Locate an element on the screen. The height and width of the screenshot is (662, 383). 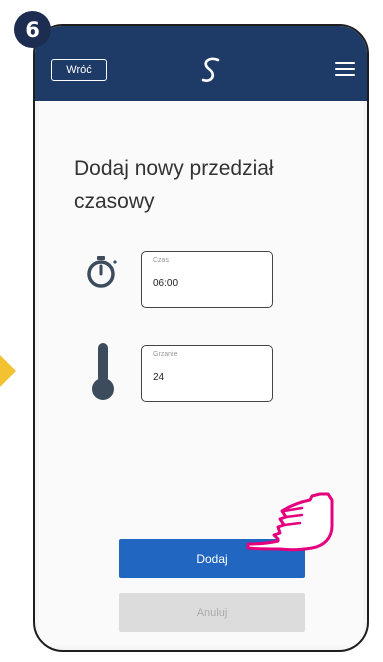
menu-icon is located at coordinates (345, 70).